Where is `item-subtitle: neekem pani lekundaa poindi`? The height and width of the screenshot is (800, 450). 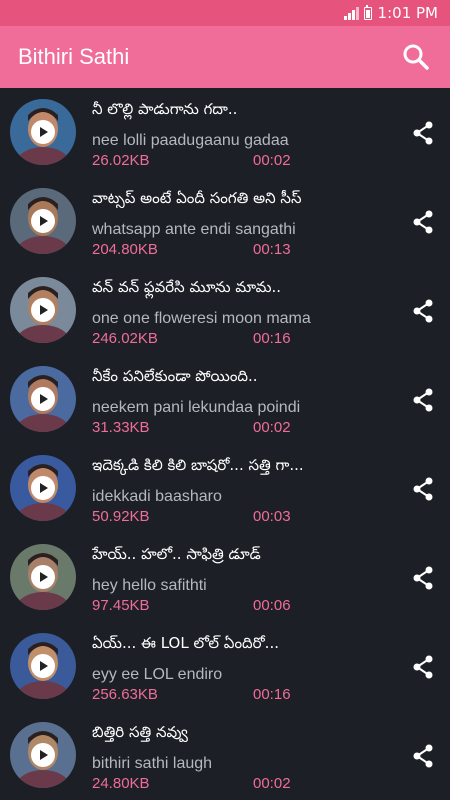
item-subtitle: neekem pani lekundaa poindi is located at coordinates (196, 407).